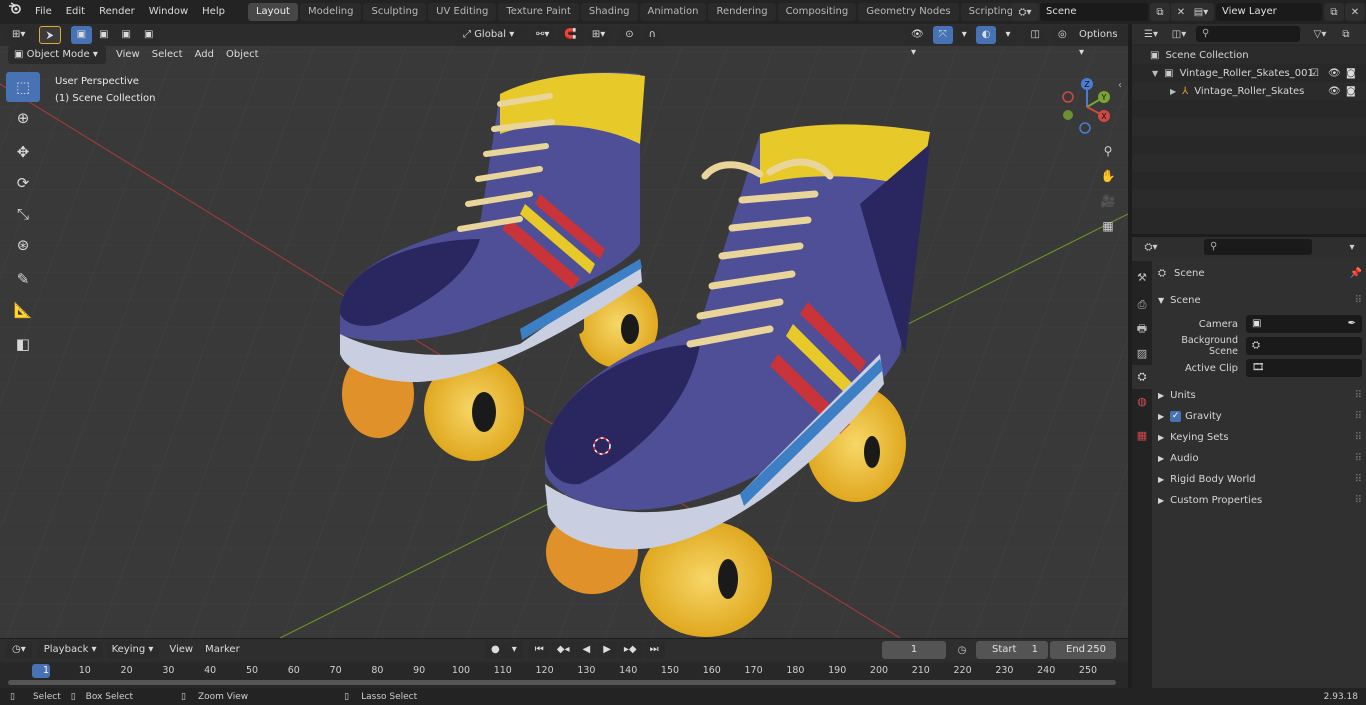  Describe the element at coordinates (1099, 42) in the screenshot. I see `options-dropdown: Options ▾` at that location.